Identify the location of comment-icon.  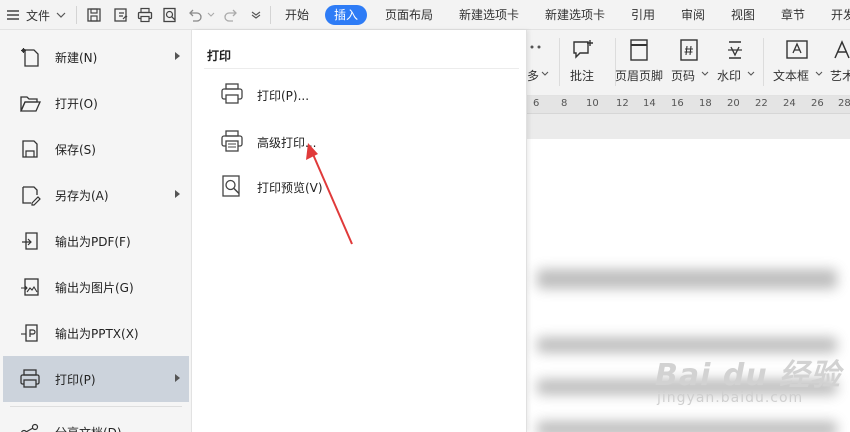
(583, 49).